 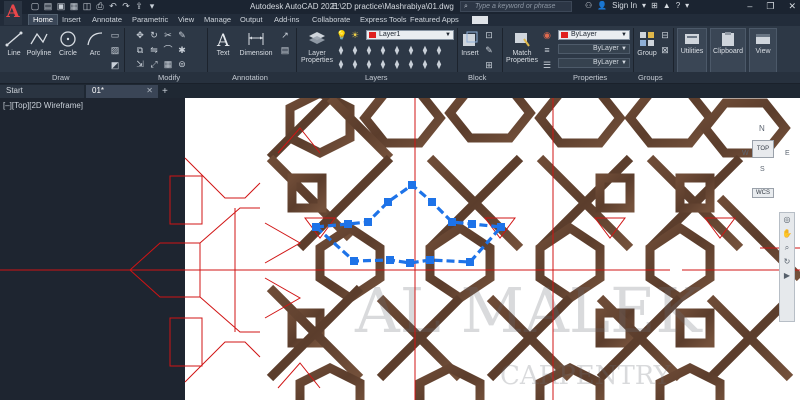 I want to click on layers-panel-label: Layers, so click(x=376, y=77).